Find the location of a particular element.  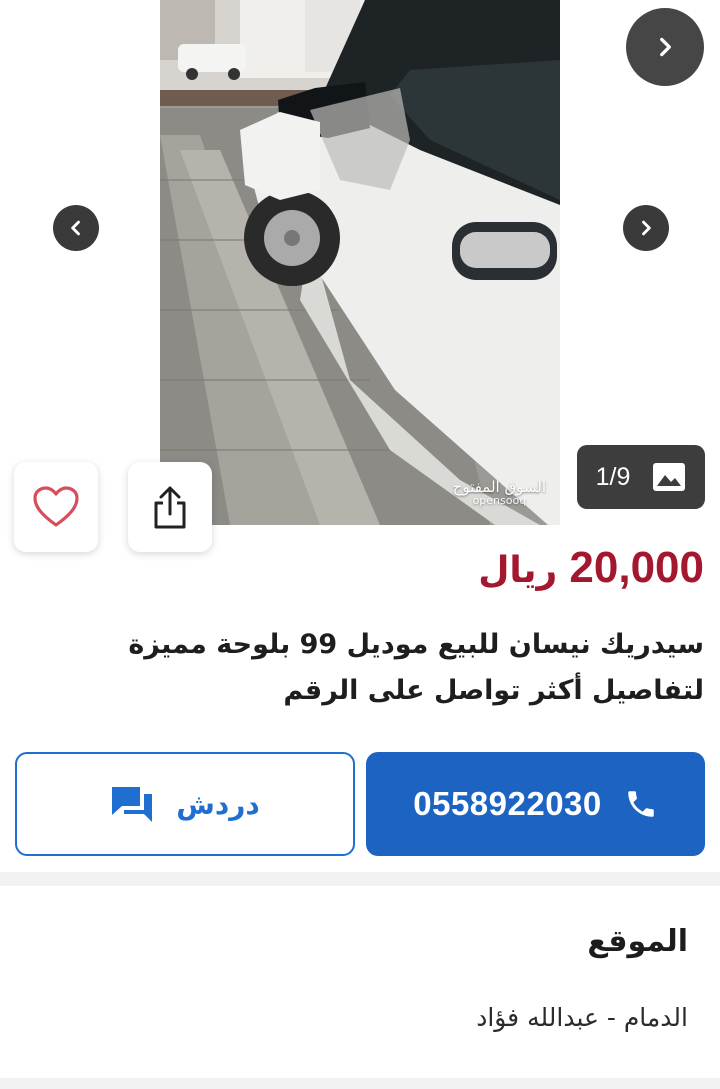

listing-price: 20,000 ريال is located at coordinates (591, 569).